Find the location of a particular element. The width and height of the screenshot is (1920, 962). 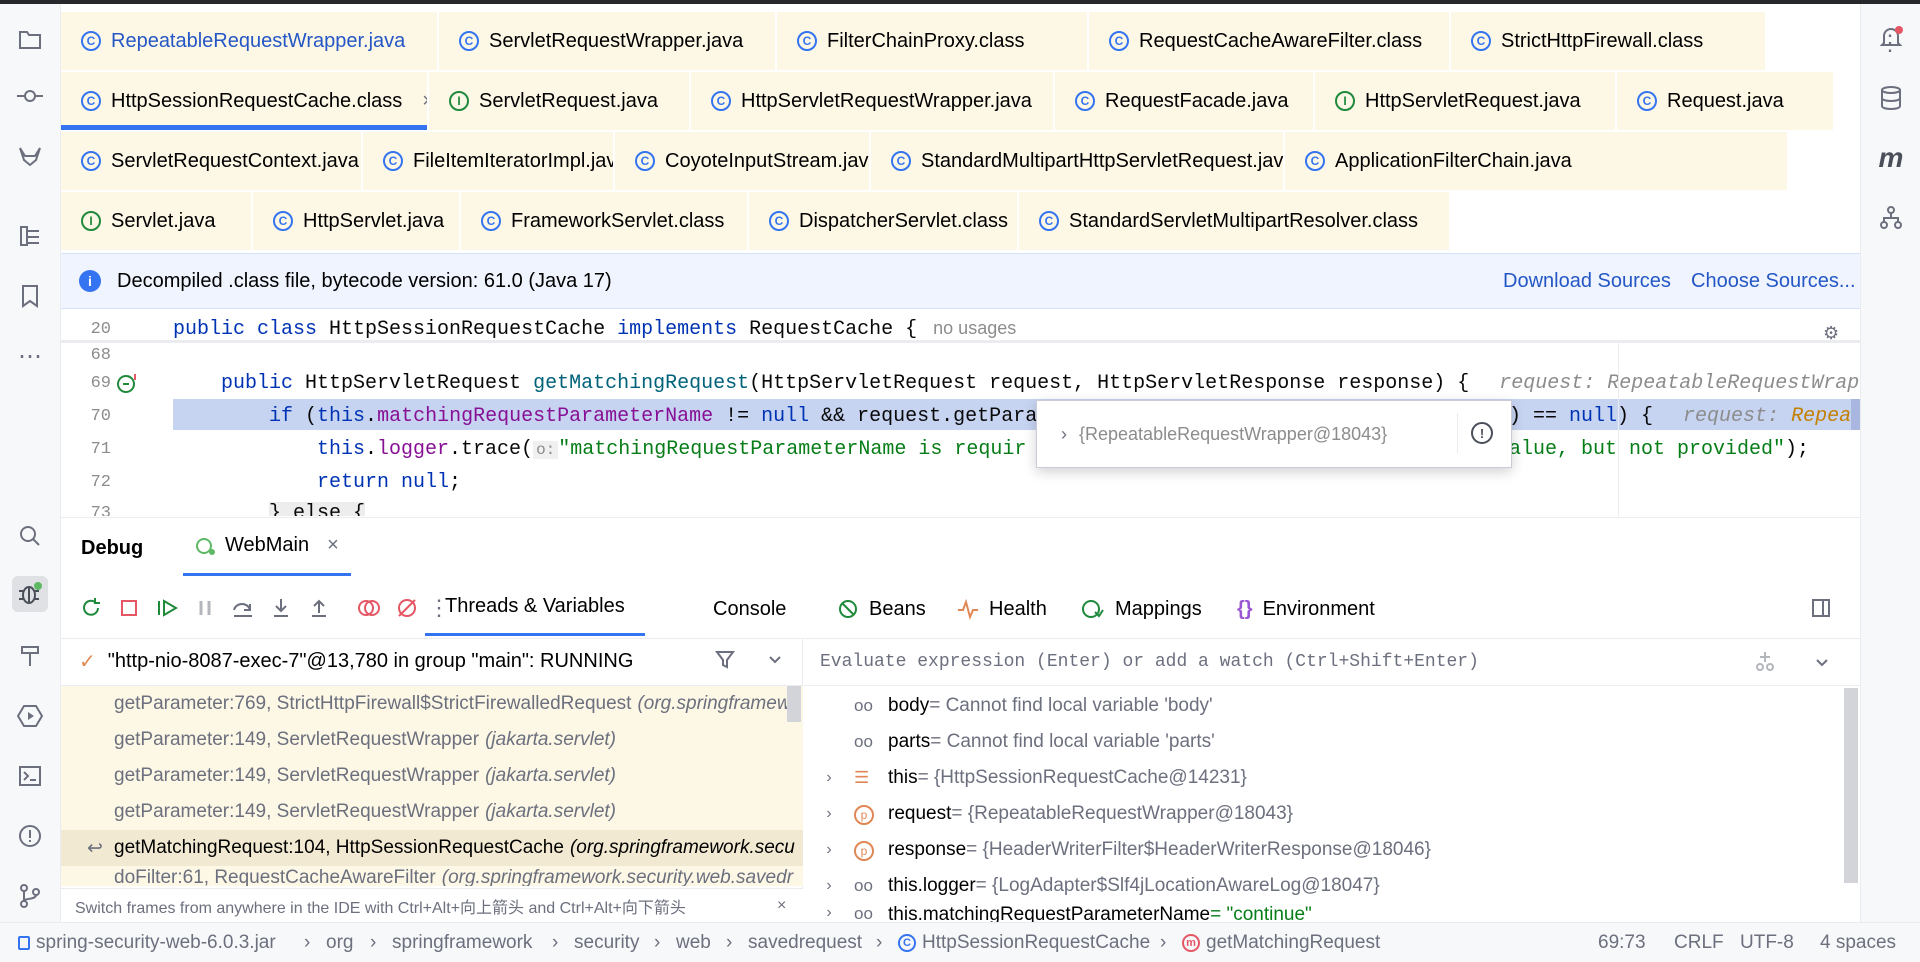

step-out-icon is located at coordinates (319, 608).